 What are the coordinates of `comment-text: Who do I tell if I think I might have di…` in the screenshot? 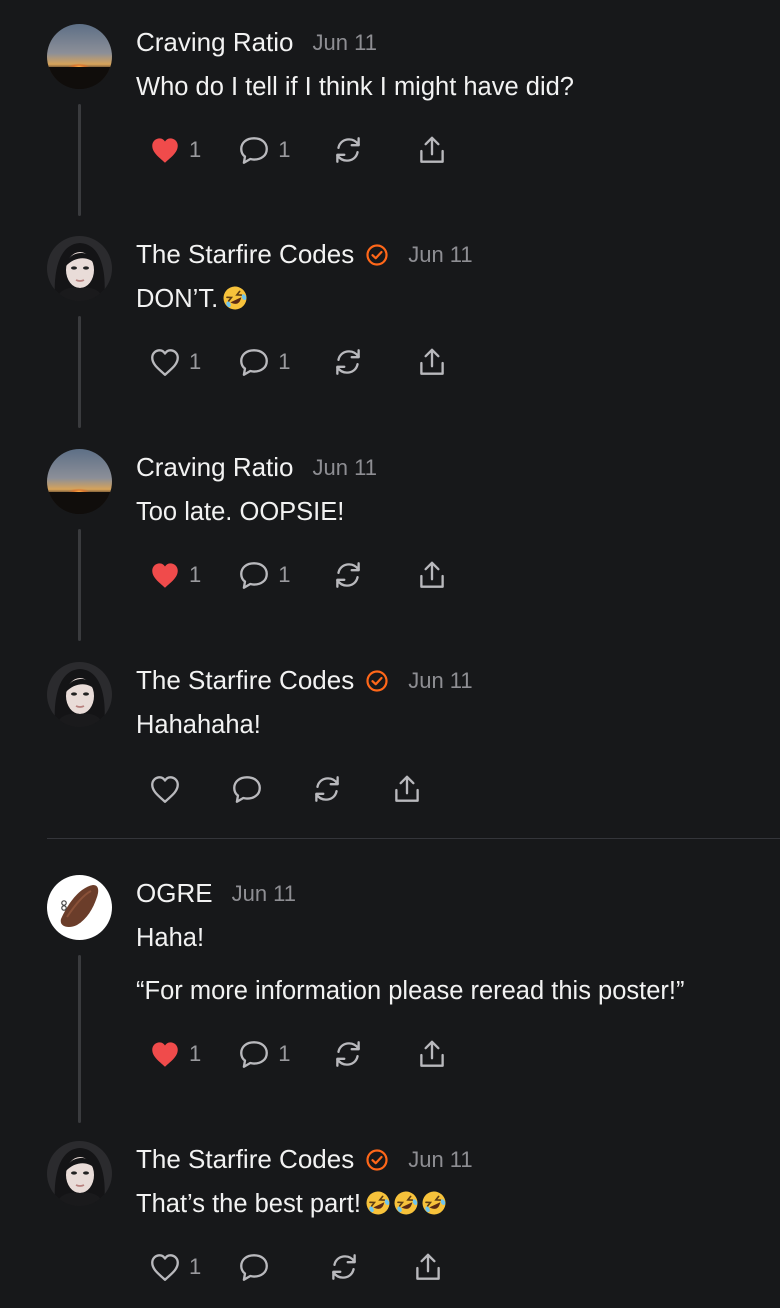 It's located at (355, 87).